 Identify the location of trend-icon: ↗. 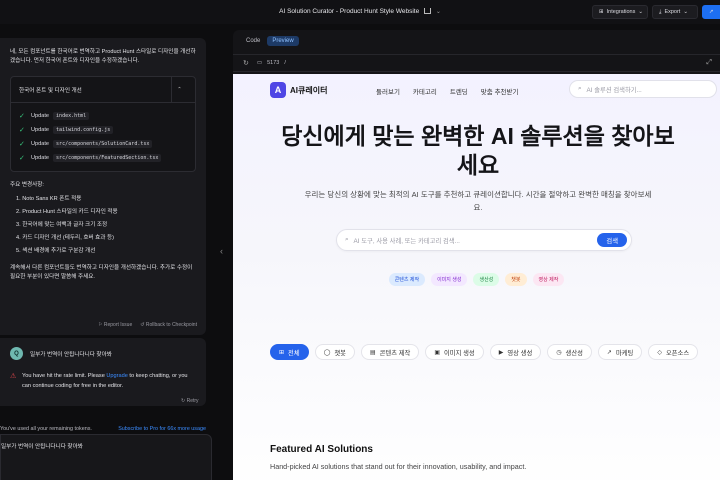
(609, 352).